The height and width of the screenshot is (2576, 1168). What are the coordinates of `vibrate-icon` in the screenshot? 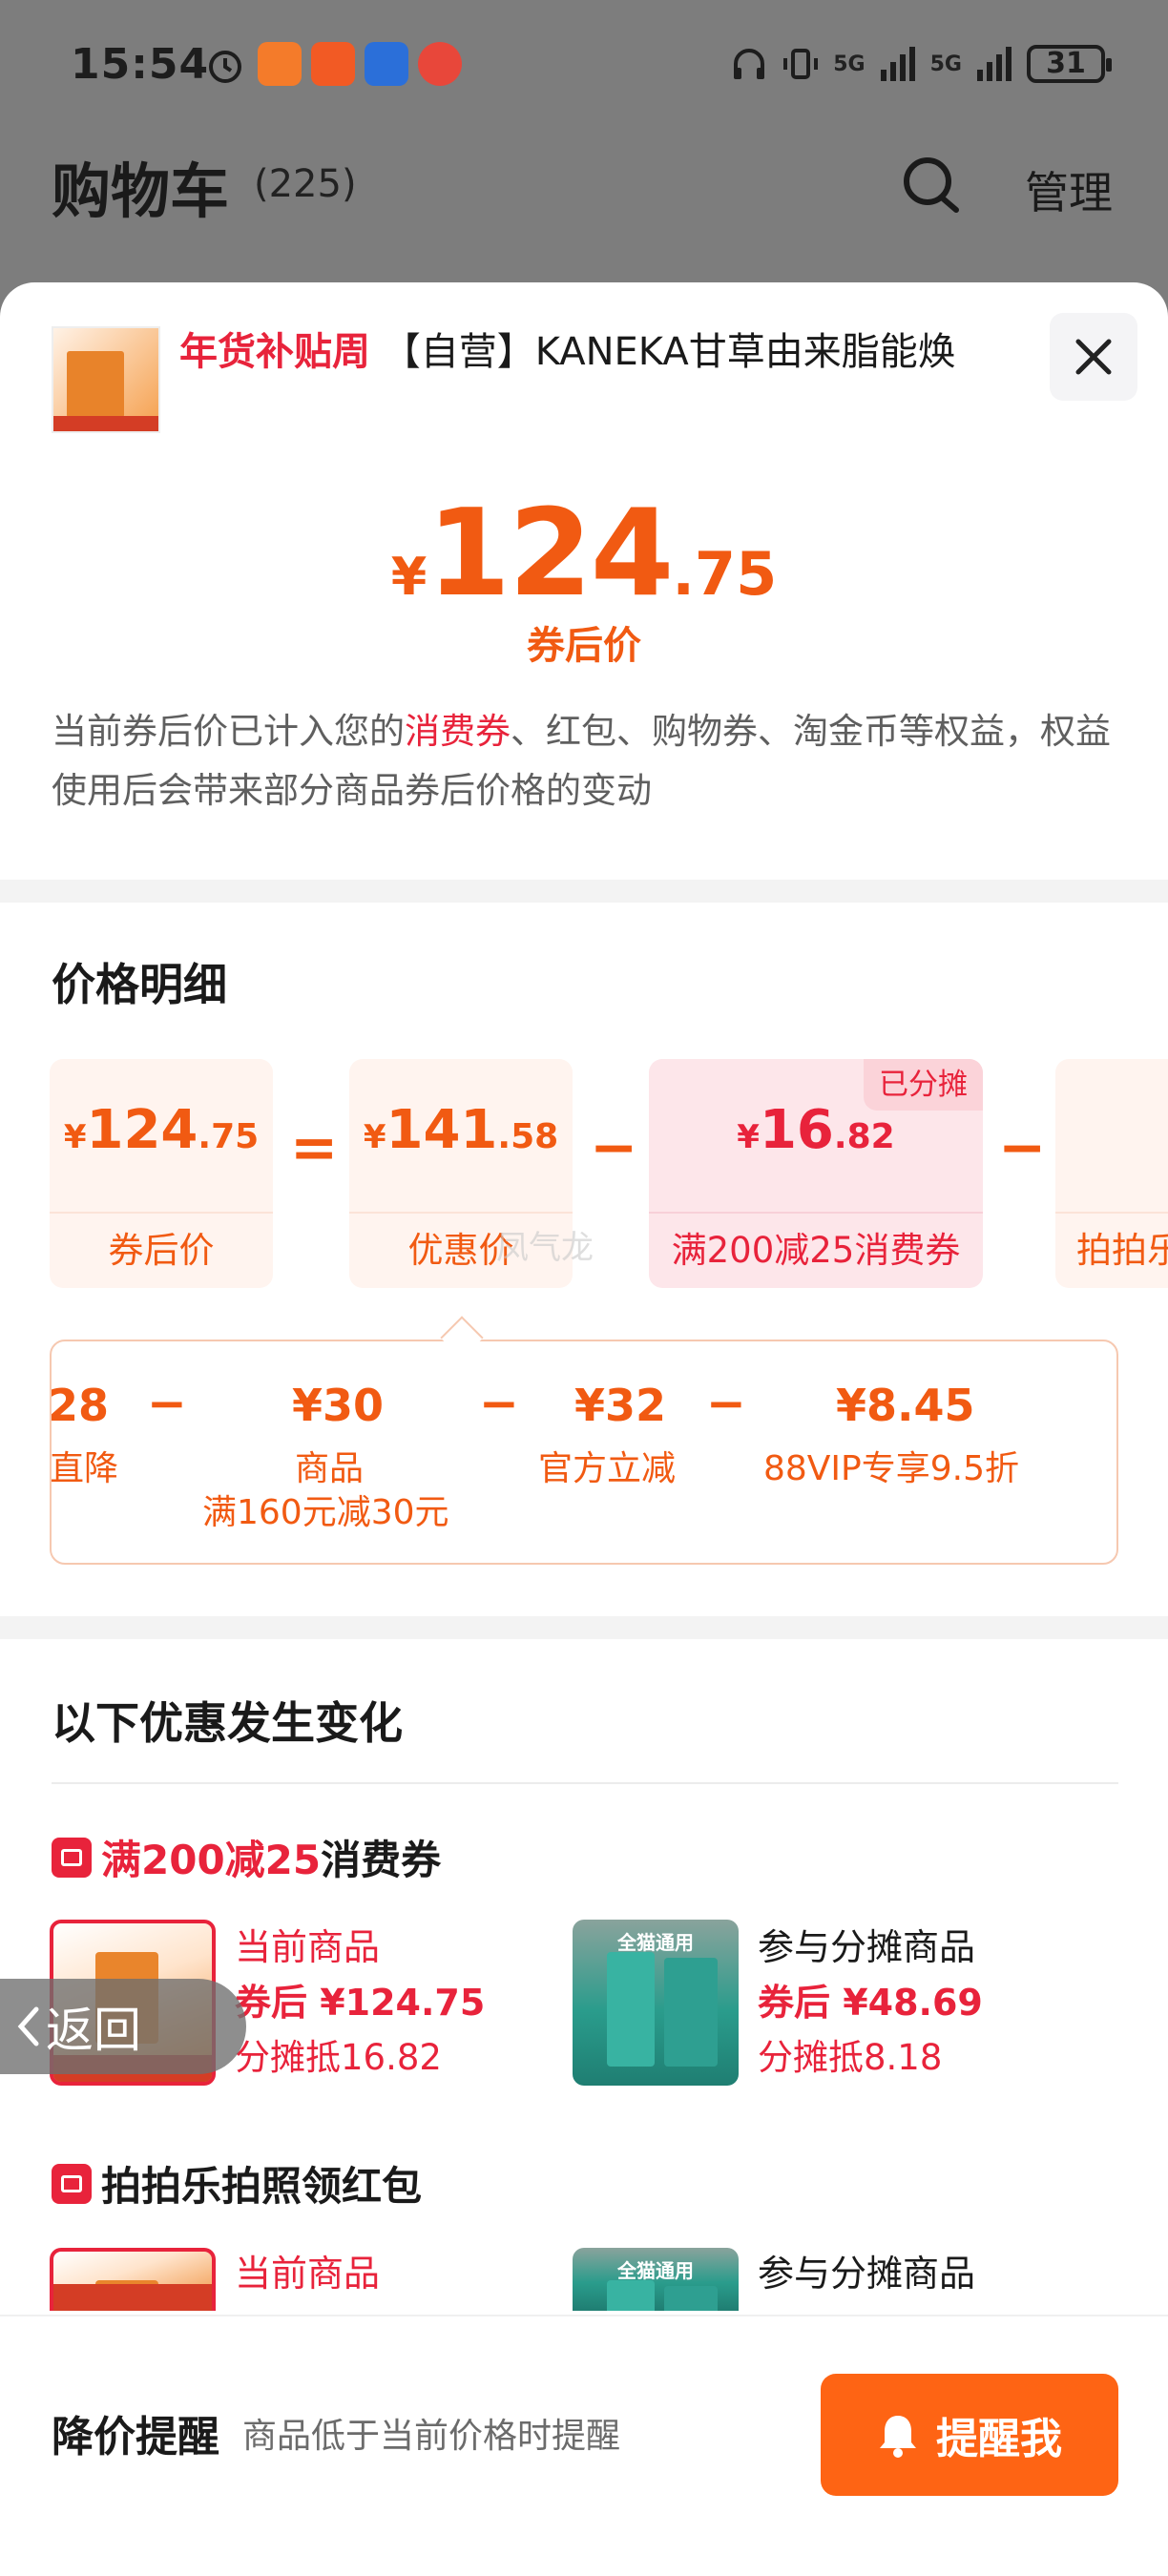 It's located at (801, 64).